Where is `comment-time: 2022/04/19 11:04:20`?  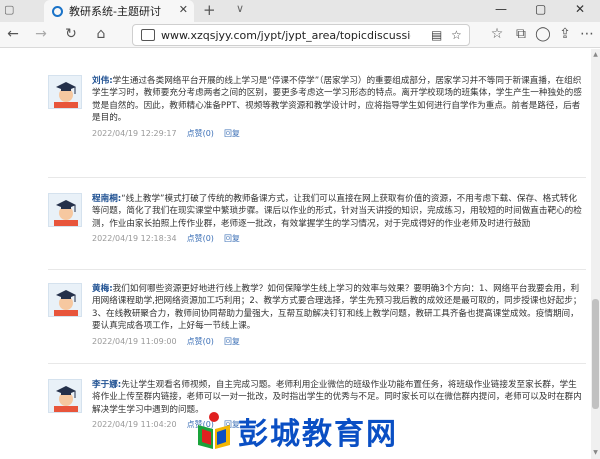 comment-time: 2022/04/19 11:04:20 is located at coordinates (134, 425).